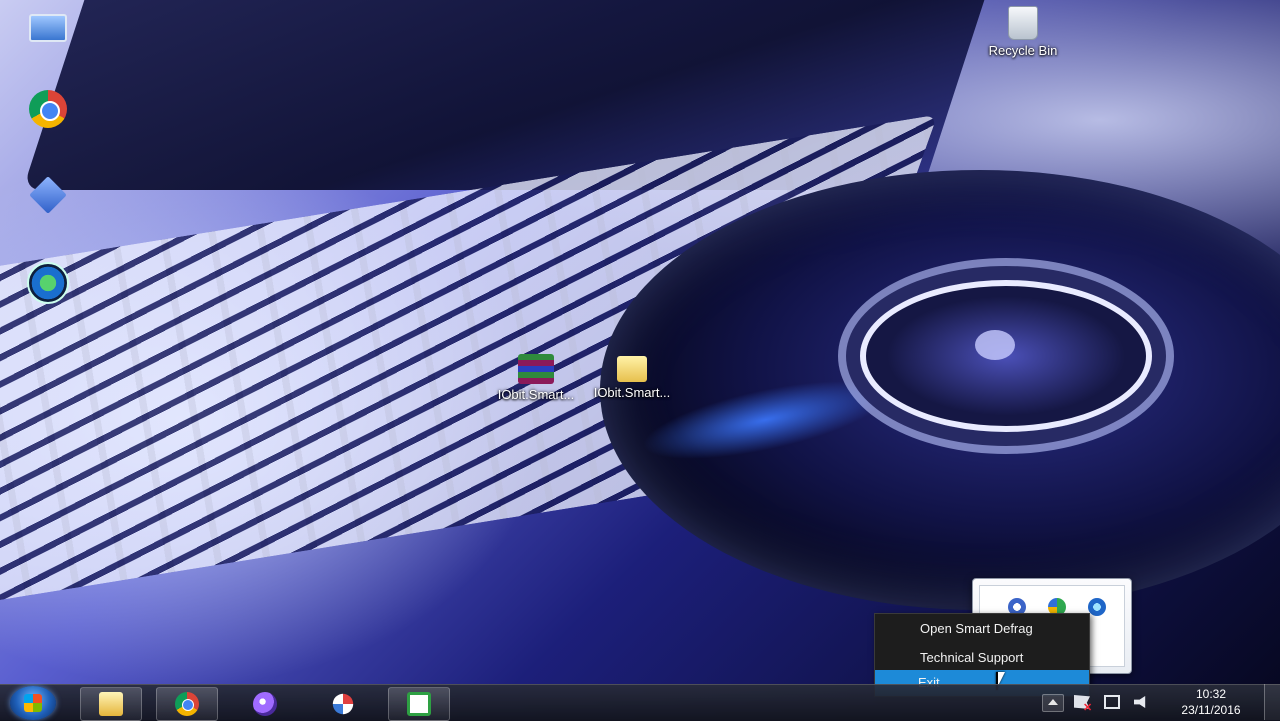 This screenshot has width=1280, height=721. I want to click on computer-icon, so click(48, 28).